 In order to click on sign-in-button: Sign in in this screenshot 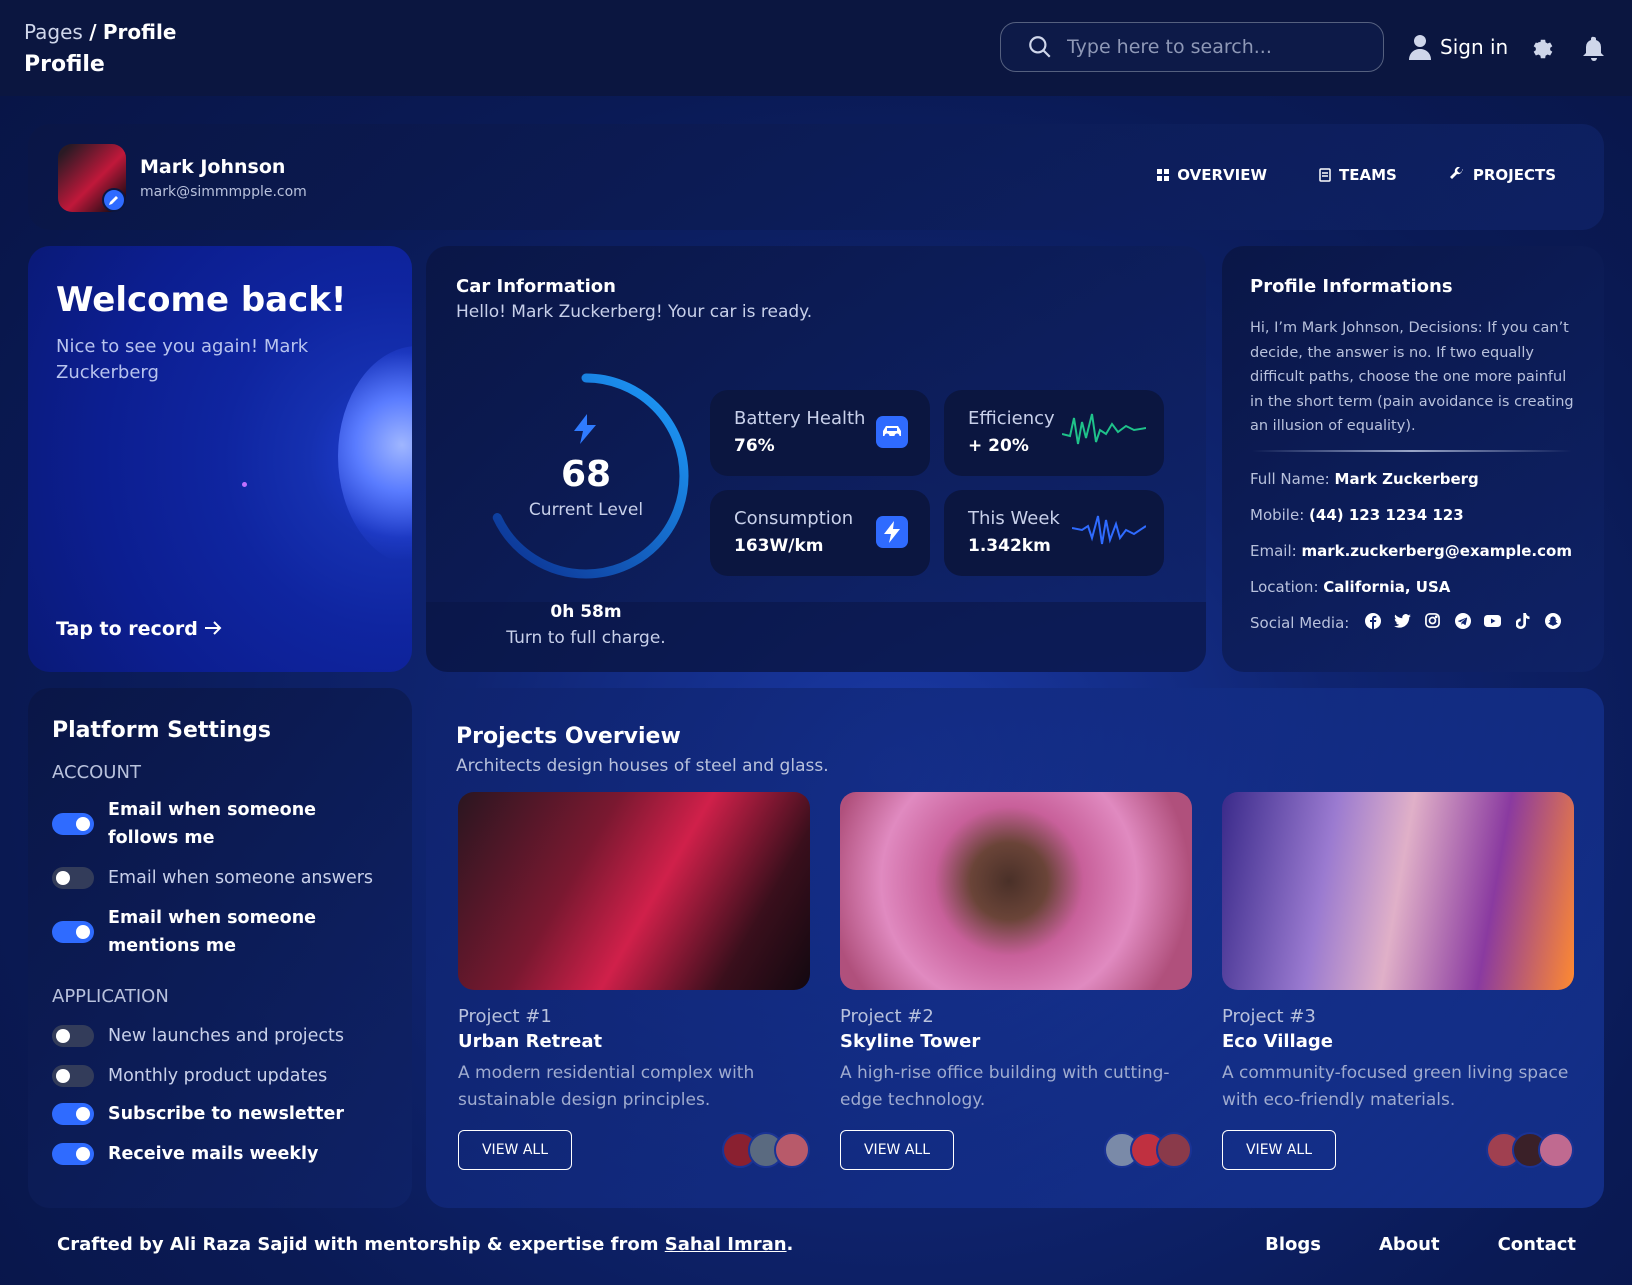, I will do `click(1458, 47)`.